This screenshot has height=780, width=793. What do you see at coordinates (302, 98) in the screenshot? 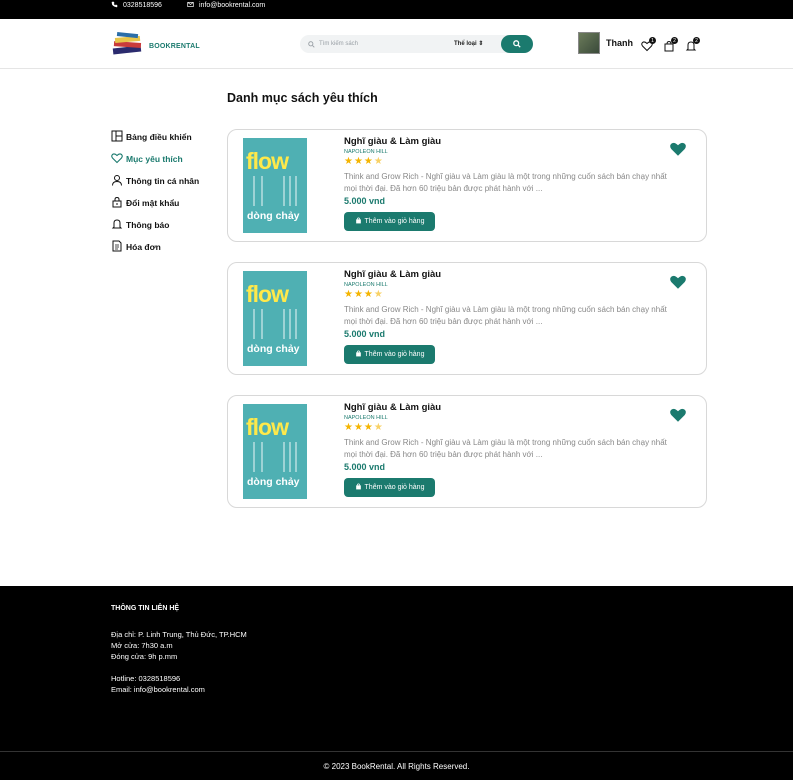
I see `page-title: Danh mục sách yêu thích` at bounding box center [302, 98].